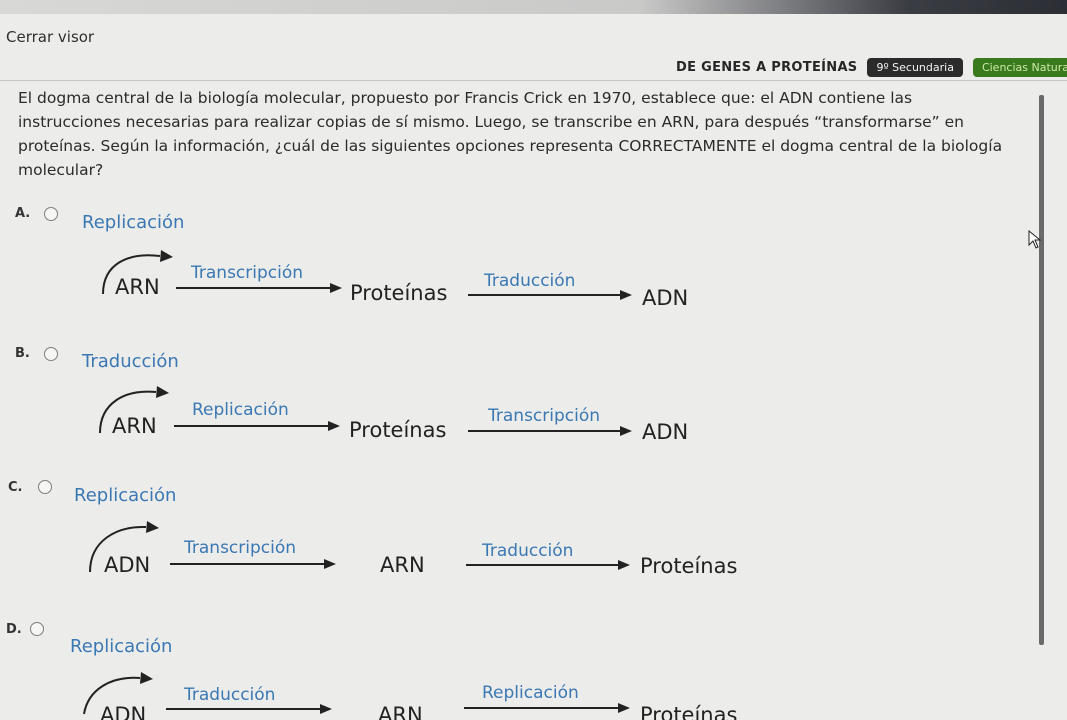 The width and height of the screenshot is (1067, 720). I want to click on close-viewer-button: Cerrar visor, so click(50, 37).